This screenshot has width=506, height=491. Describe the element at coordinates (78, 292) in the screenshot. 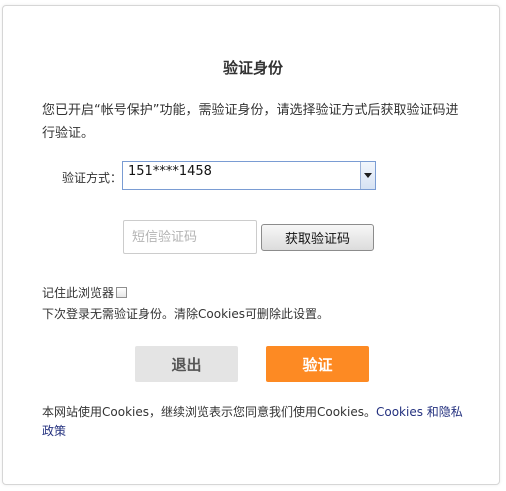

I see `remember-browser-label: 记住此浏览器` at that location.